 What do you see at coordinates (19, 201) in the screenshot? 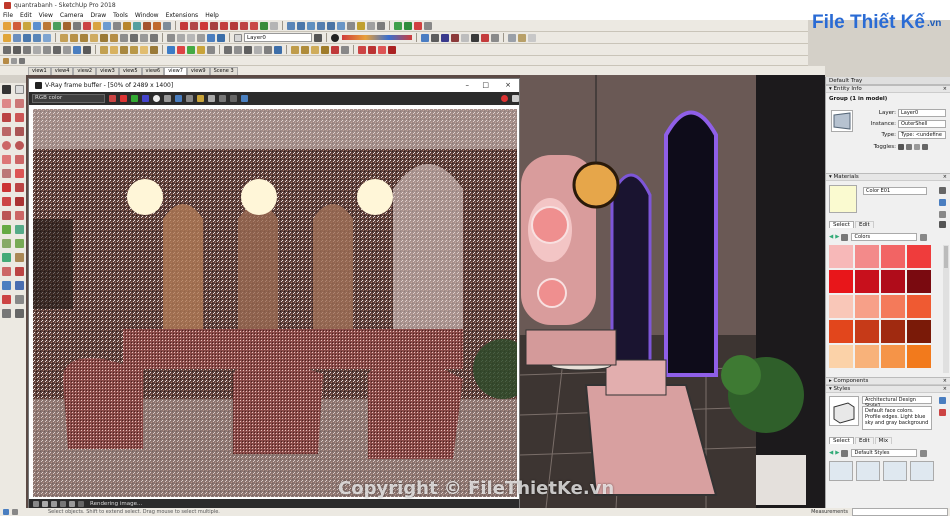
I see `follow-me-icon` at bounding box center [19, 201].